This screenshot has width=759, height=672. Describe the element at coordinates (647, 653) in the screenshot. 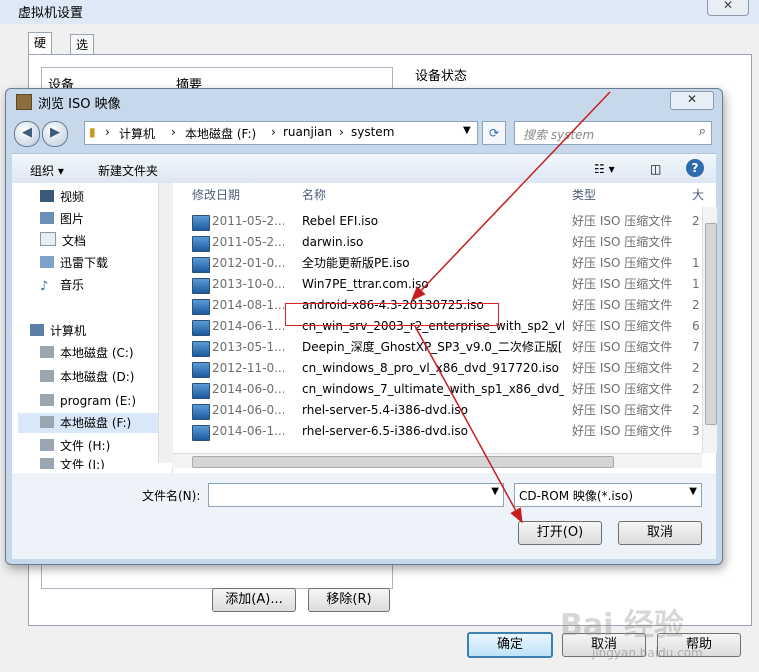

I see `watermark-url: jingyan.baidu.com` at that location.